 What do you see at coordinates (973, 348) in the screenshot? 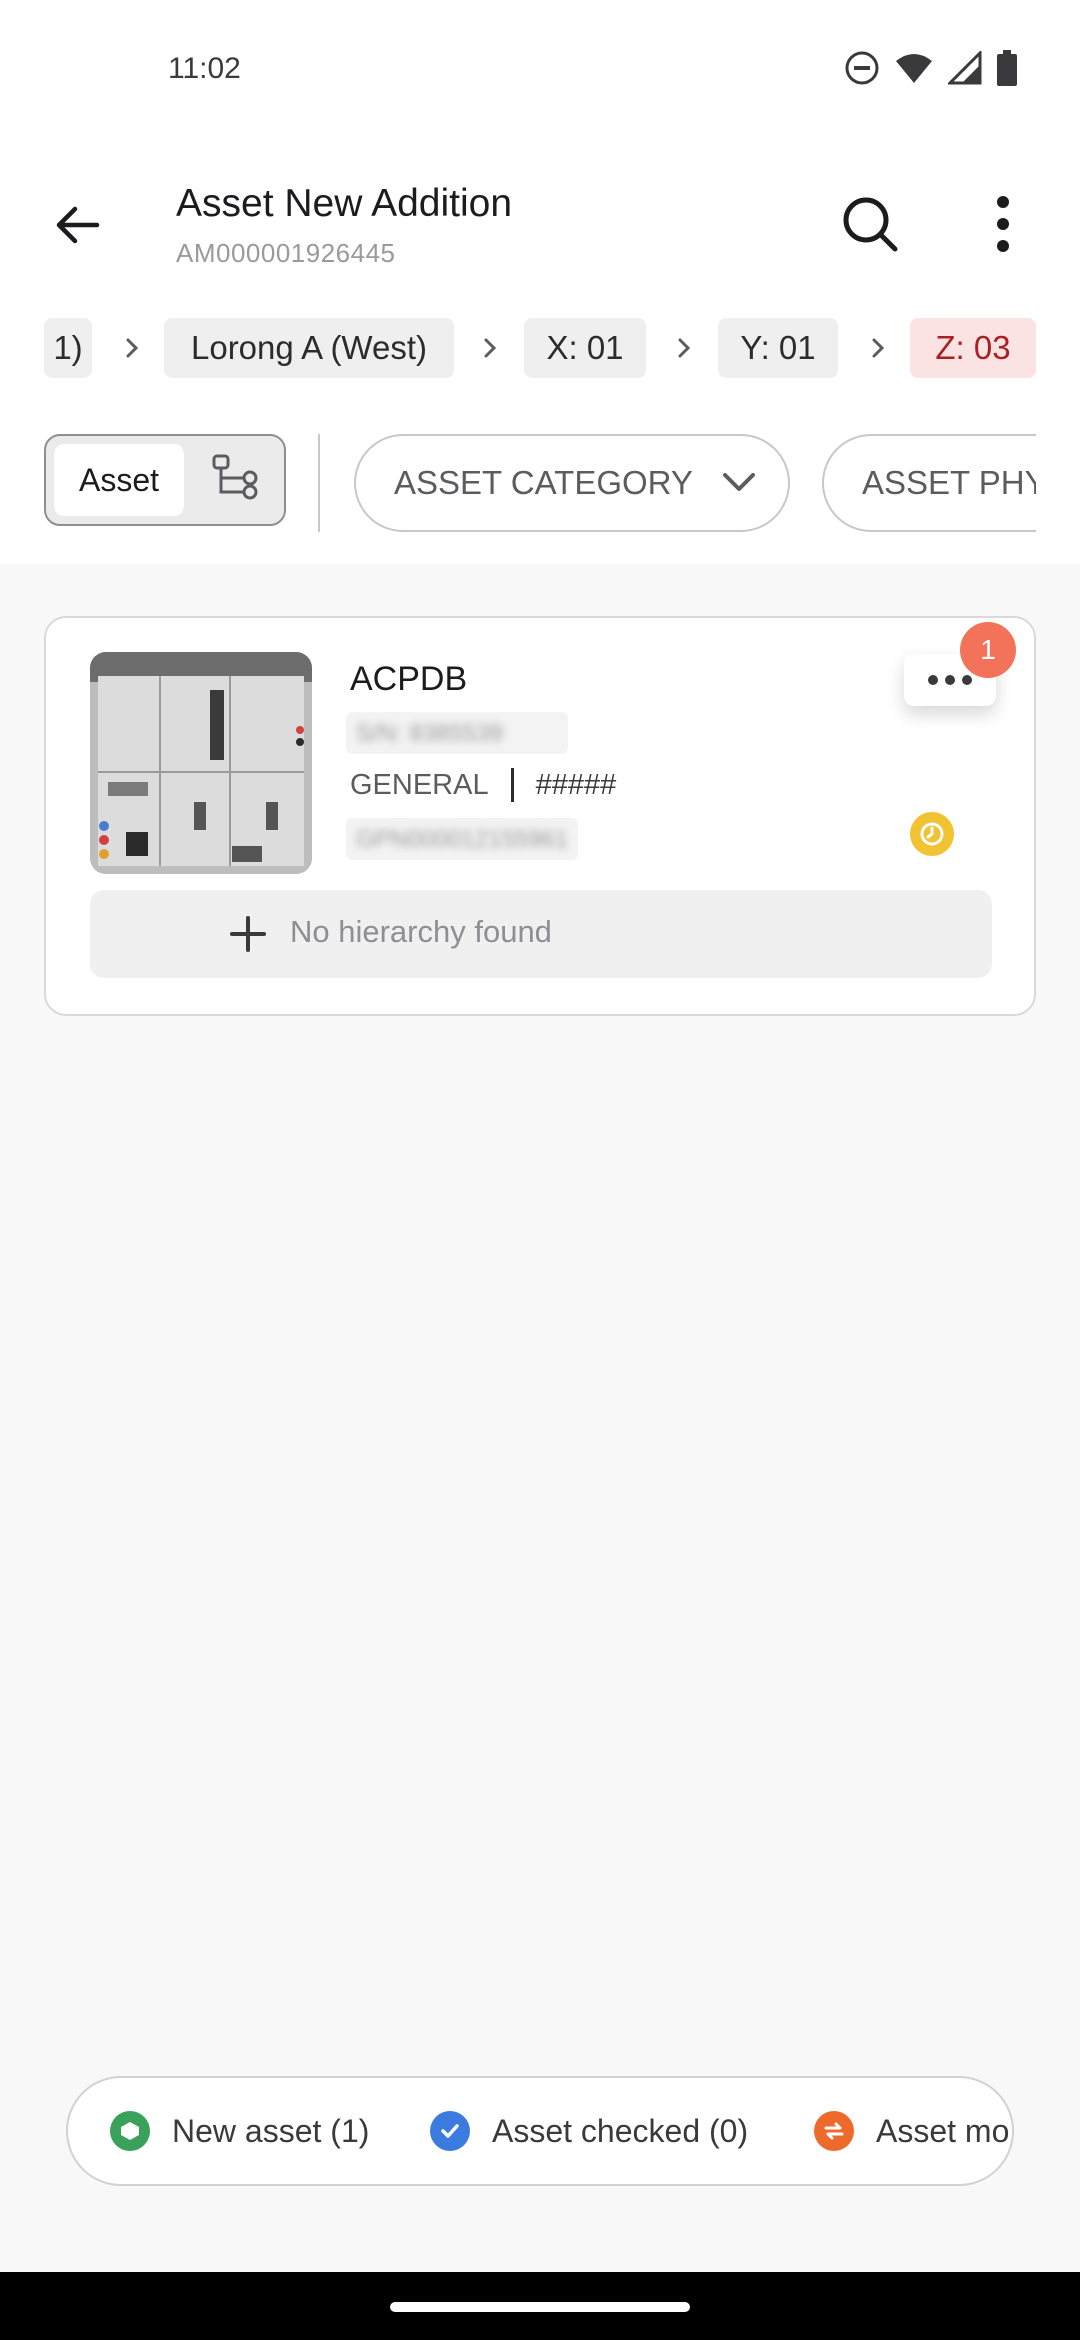
I see `breadcrumb-item-active: Z: 03` at bounding box center [973, 348].